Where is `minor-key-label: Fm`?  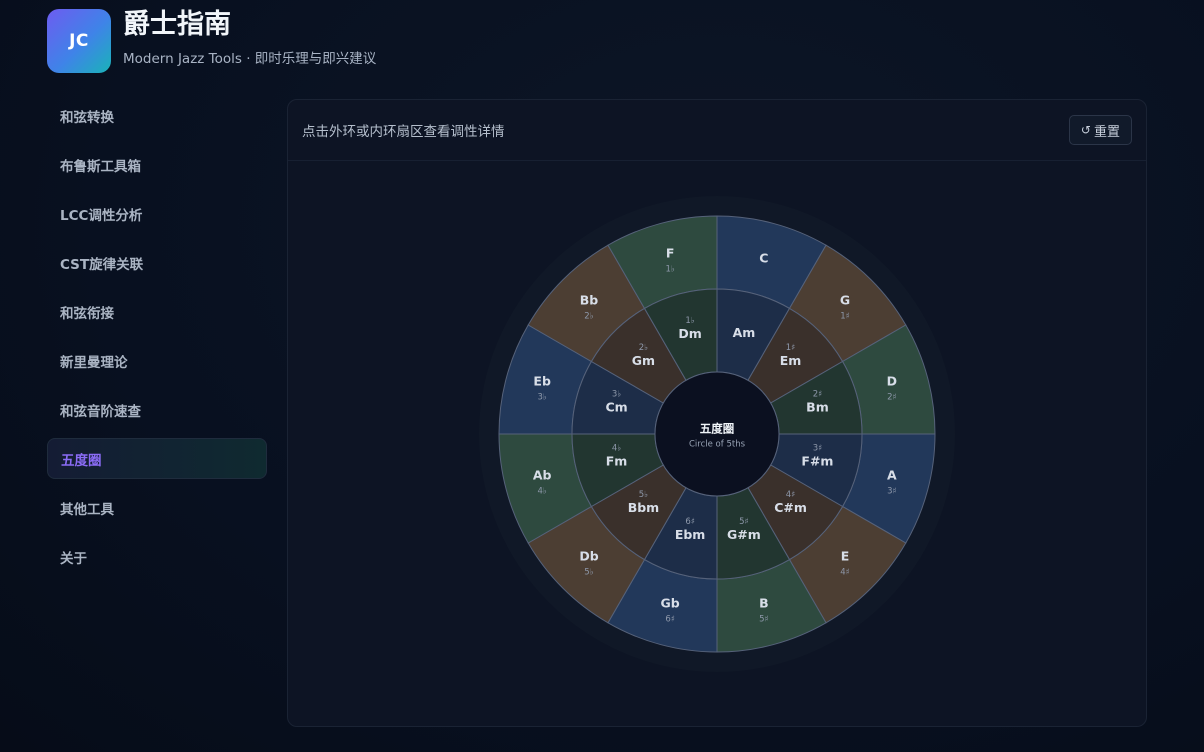
minor-key-label: Fm is located at coordinates (617, 460).